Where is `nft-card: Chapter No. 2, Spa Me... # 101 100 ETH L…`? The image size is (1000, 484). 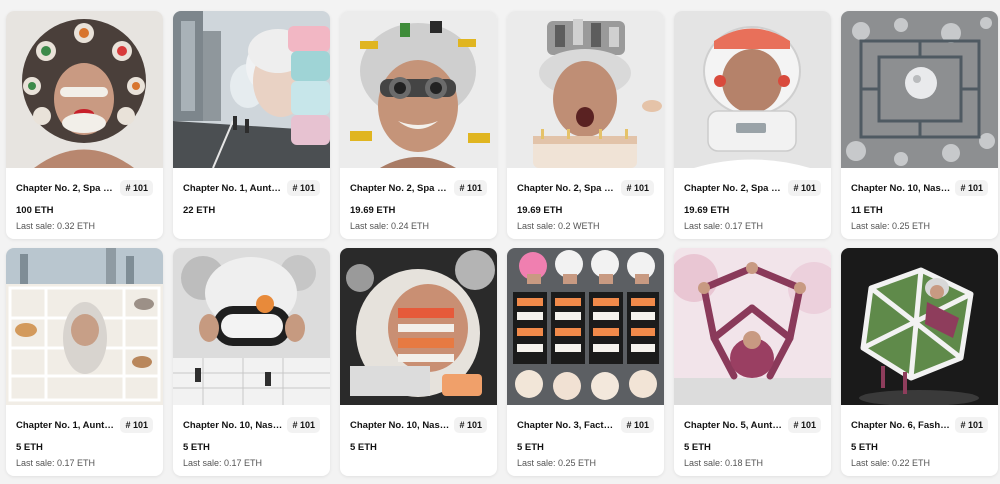 nft-card: Chapter No. 2, Spa Me... # 101 100 ETH L… is located at coordinates (84, 125).